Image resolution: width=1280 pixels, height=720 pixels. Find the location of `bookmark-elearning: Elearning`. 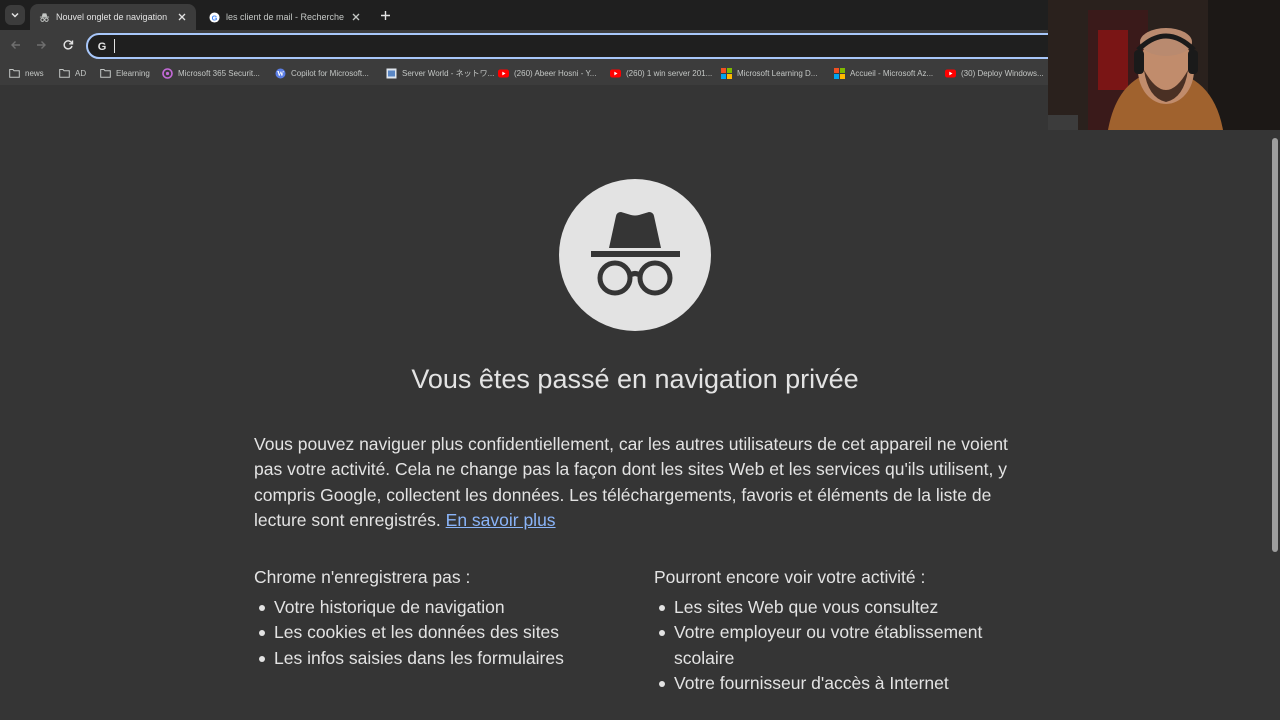

bookmark-elearning: Elearning is located at coordinates (125, 73).